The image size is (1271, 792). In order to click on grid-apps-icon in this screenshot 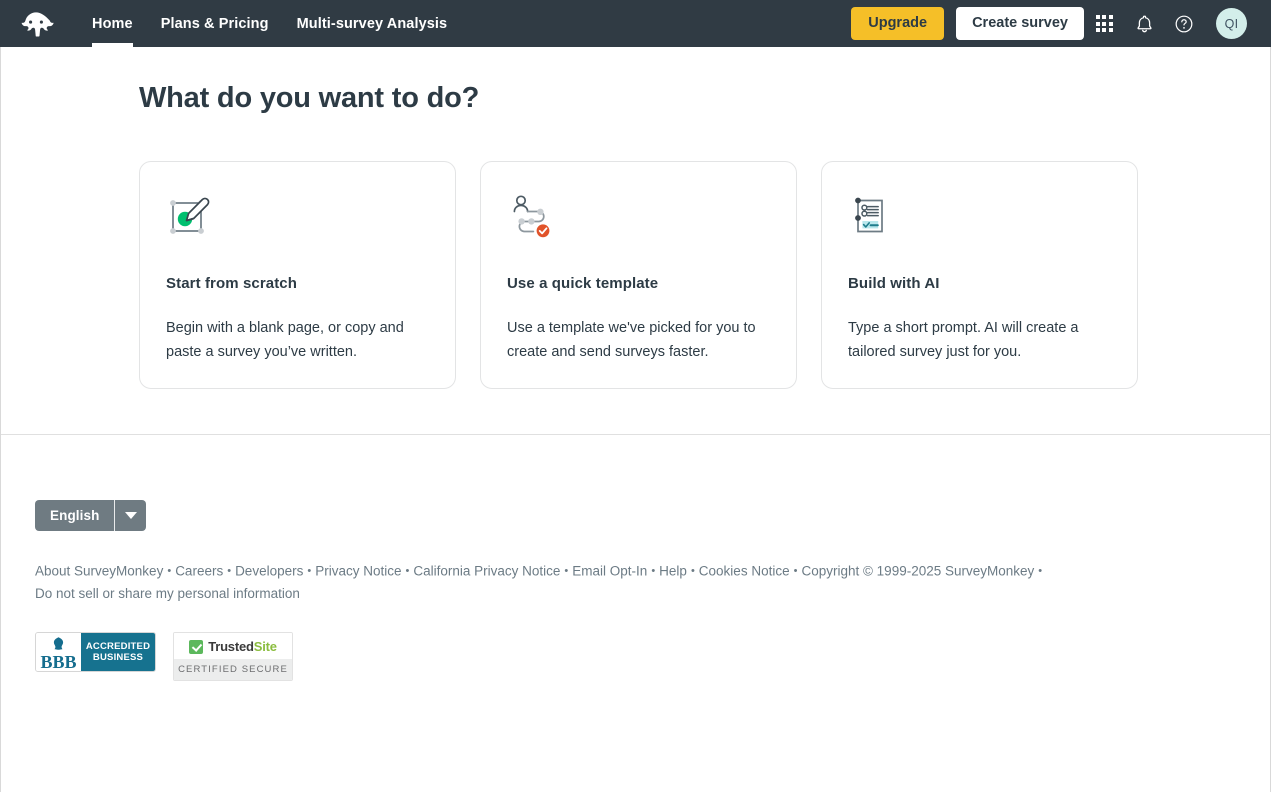, I will do `click(1104, 23)`.